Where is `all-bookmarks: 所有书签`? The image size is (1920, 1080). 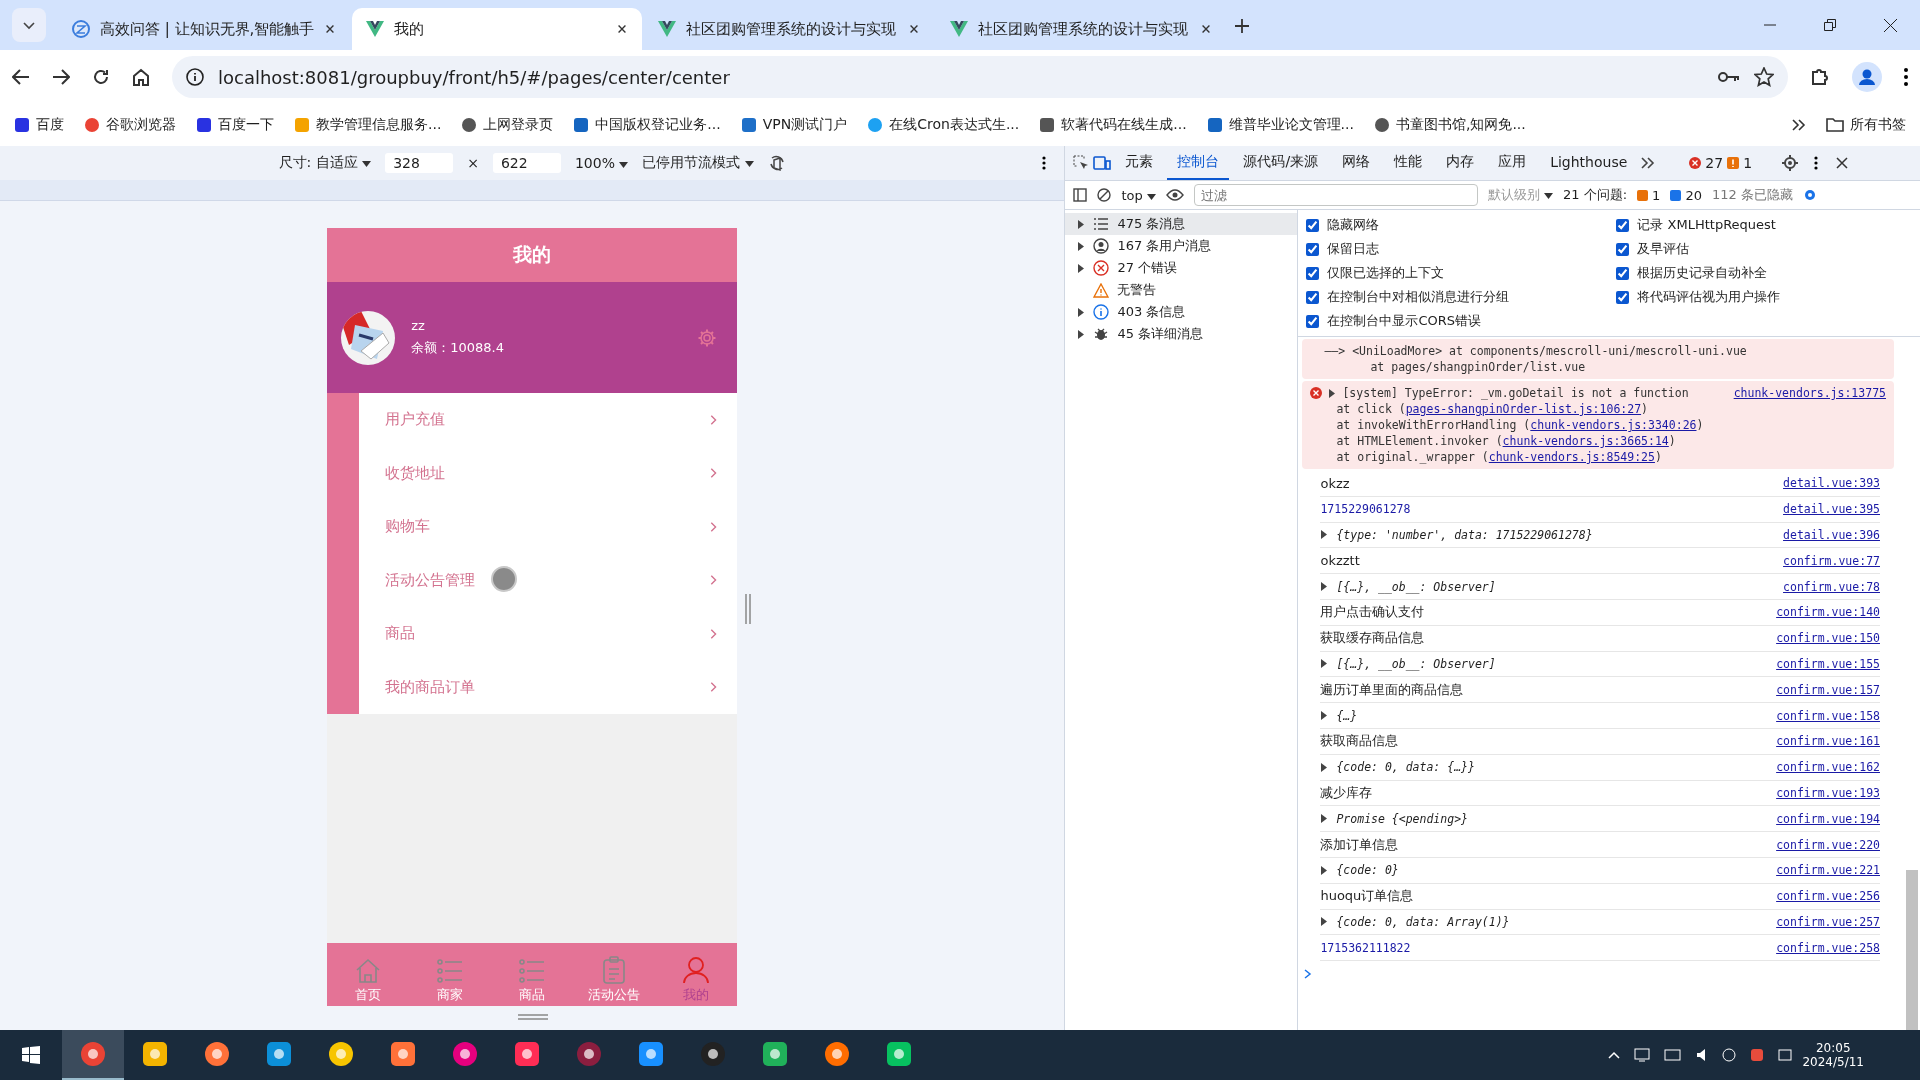 all-bookmarks: 所有书签 is located at coordinates (1866, 125).